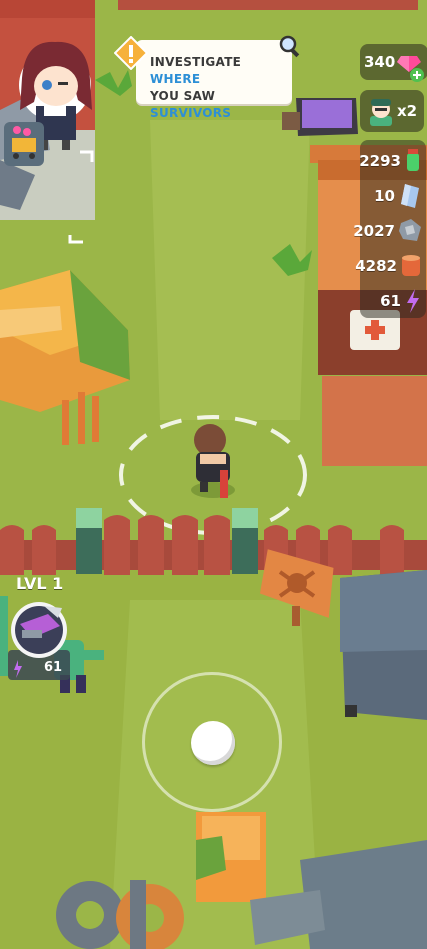  I want to click on survivor-multiplier: x2, so click(392, 111).